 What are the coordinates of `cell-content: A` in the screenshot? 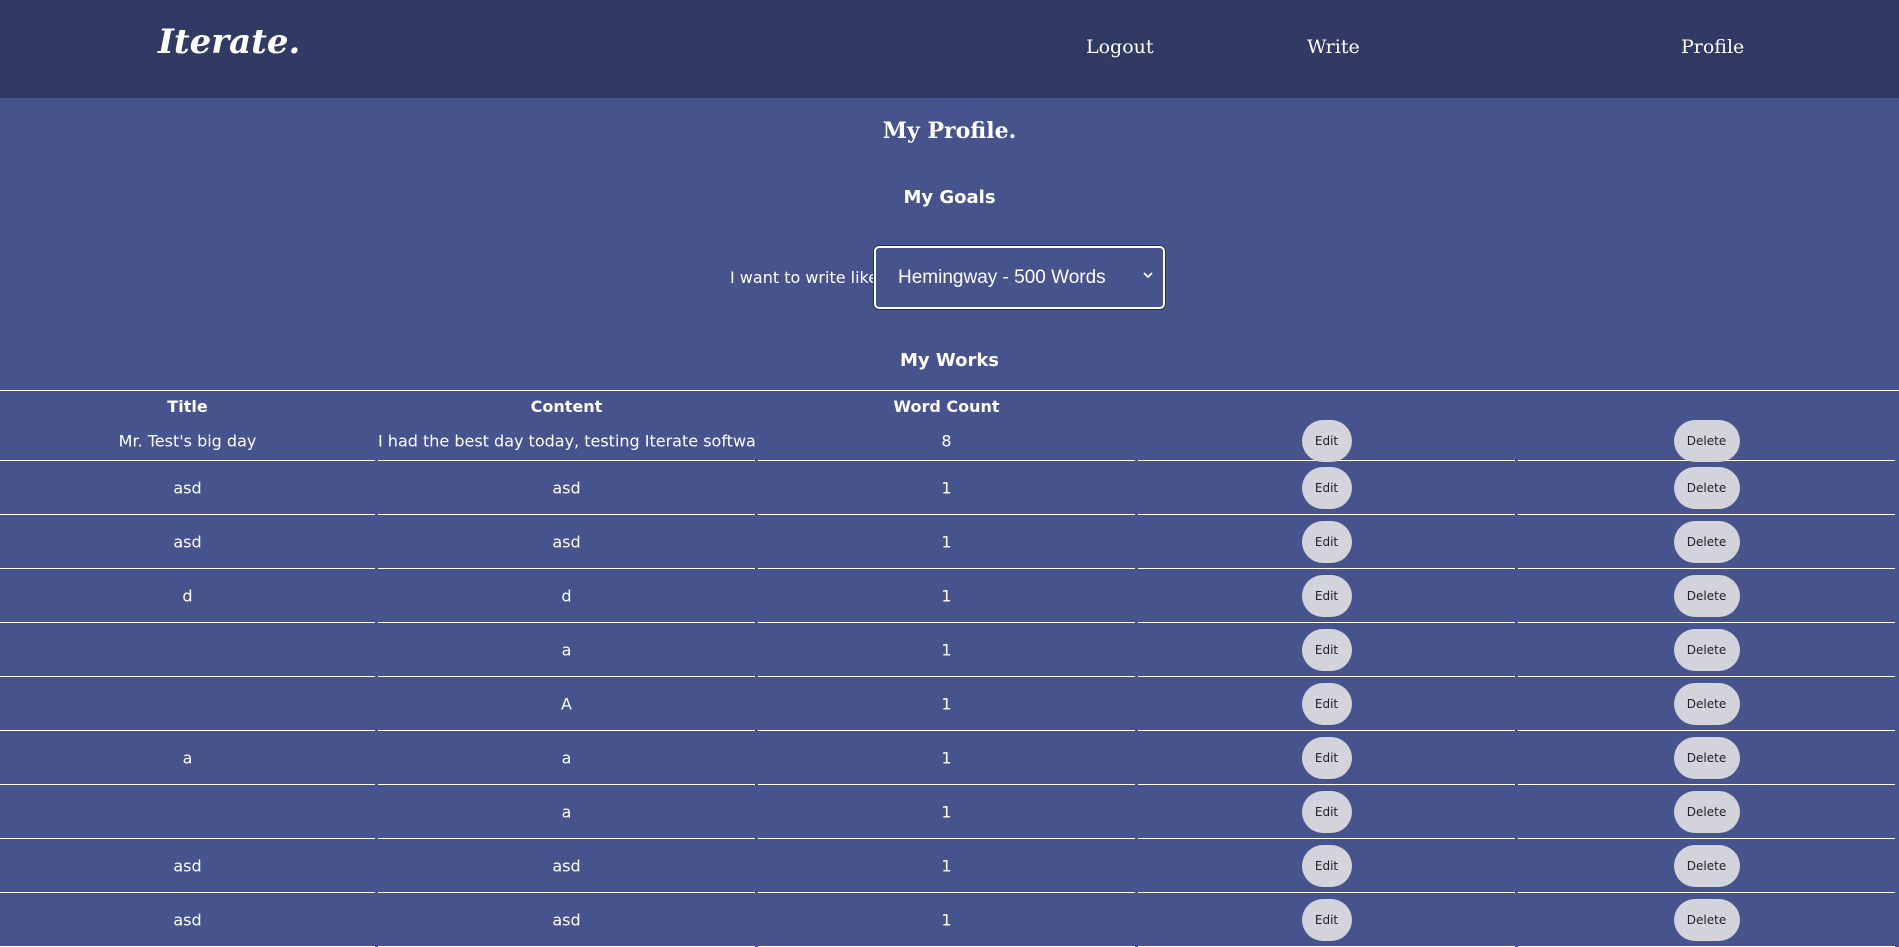 It's located at (566, 703).